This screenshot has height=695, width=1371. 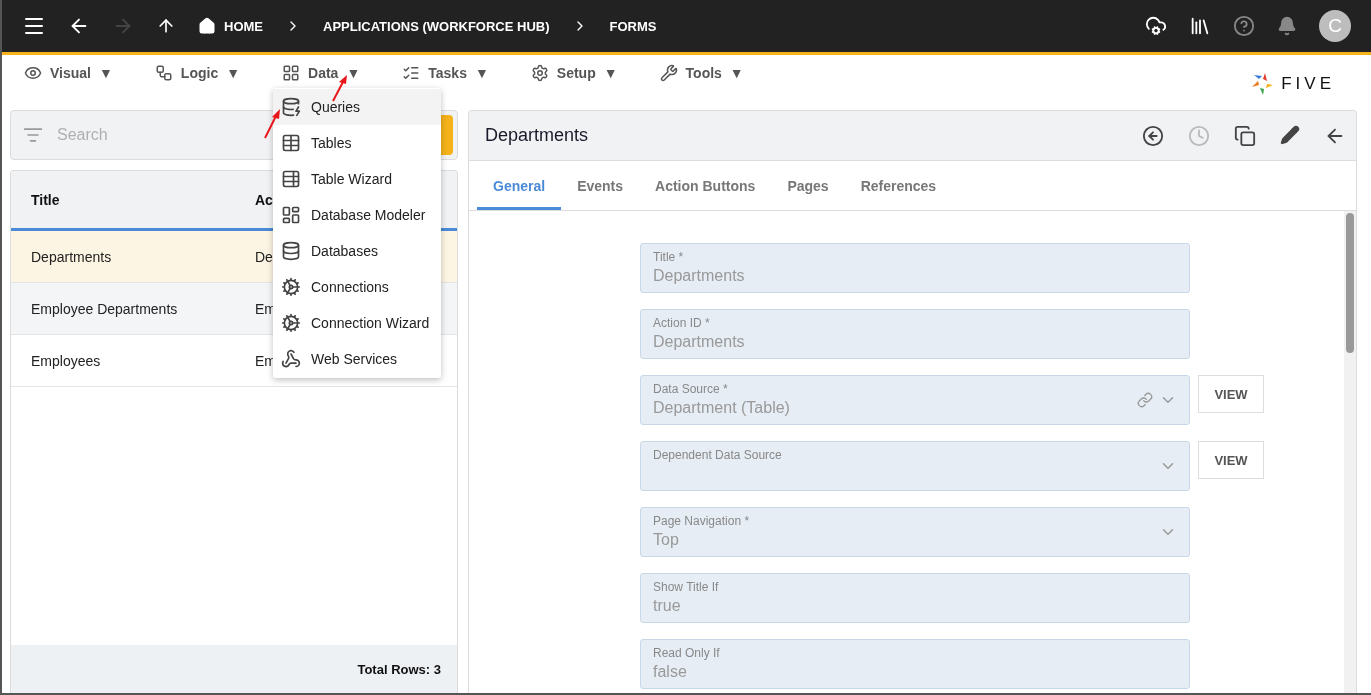 What do you see at coordinates (718, 455) in the screenshot?
I see `field-label: Dependent Data Source` at bounding box center [718, 455].